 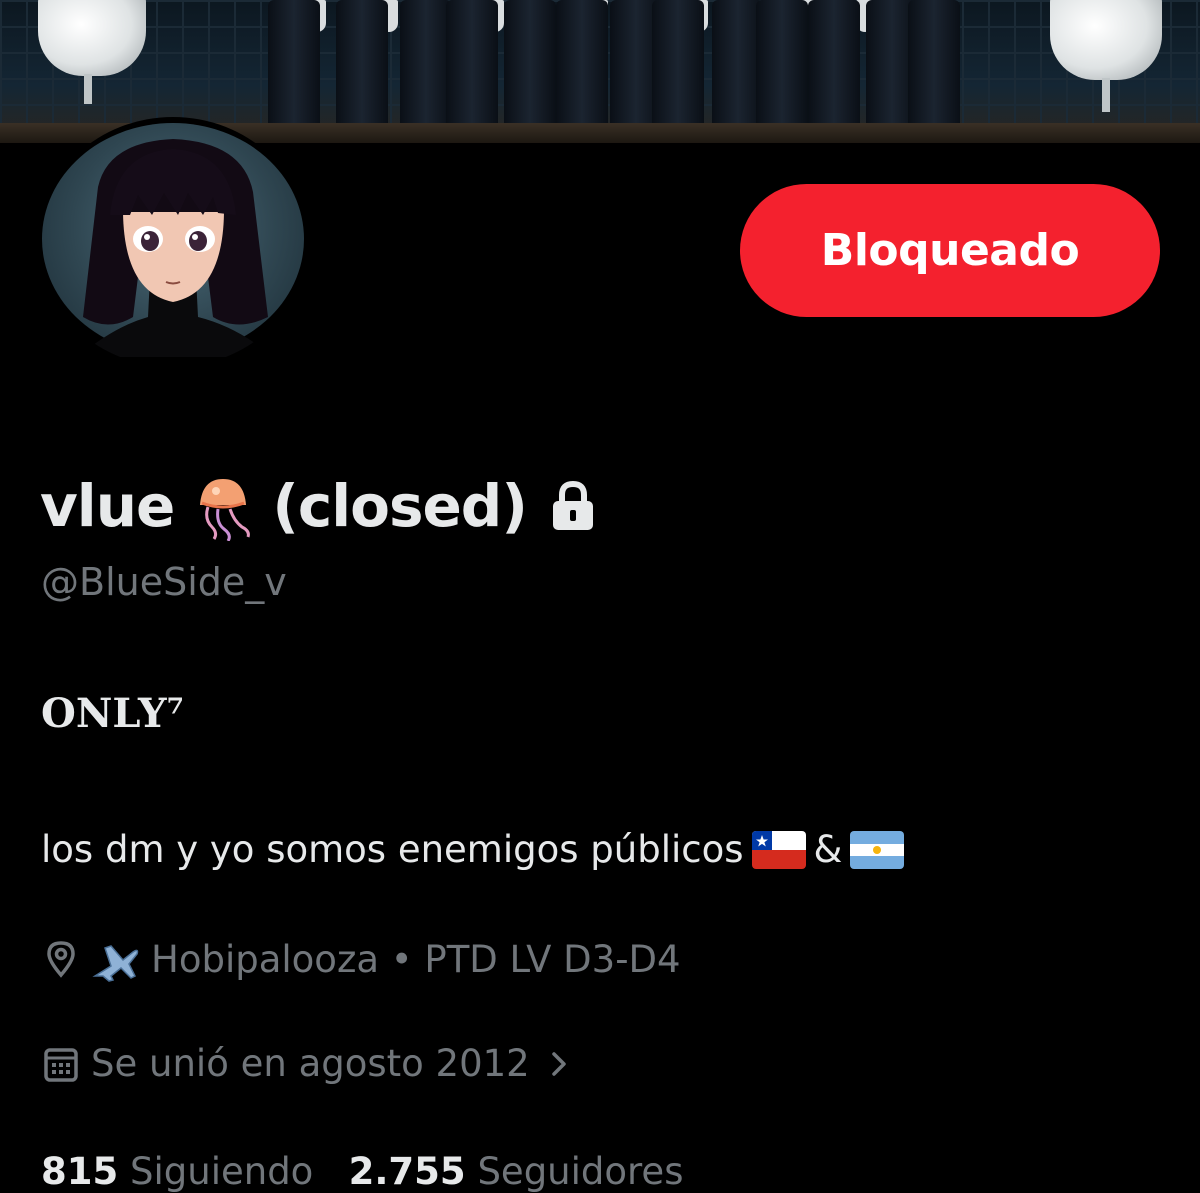 I want to click on bio-text: los dm y yo somos enemigos públicos &, so click(x=476, y=849).